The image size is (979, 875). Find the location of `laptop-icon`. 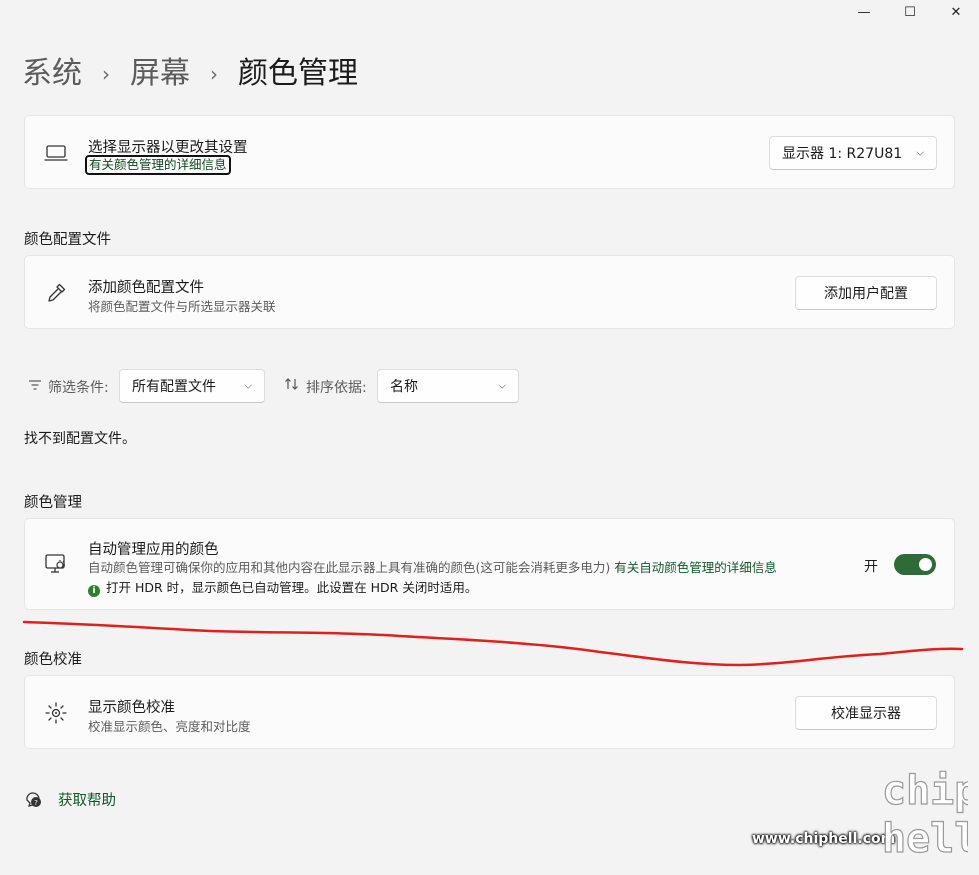

laptop-icon is located at coordinates (56, 153).